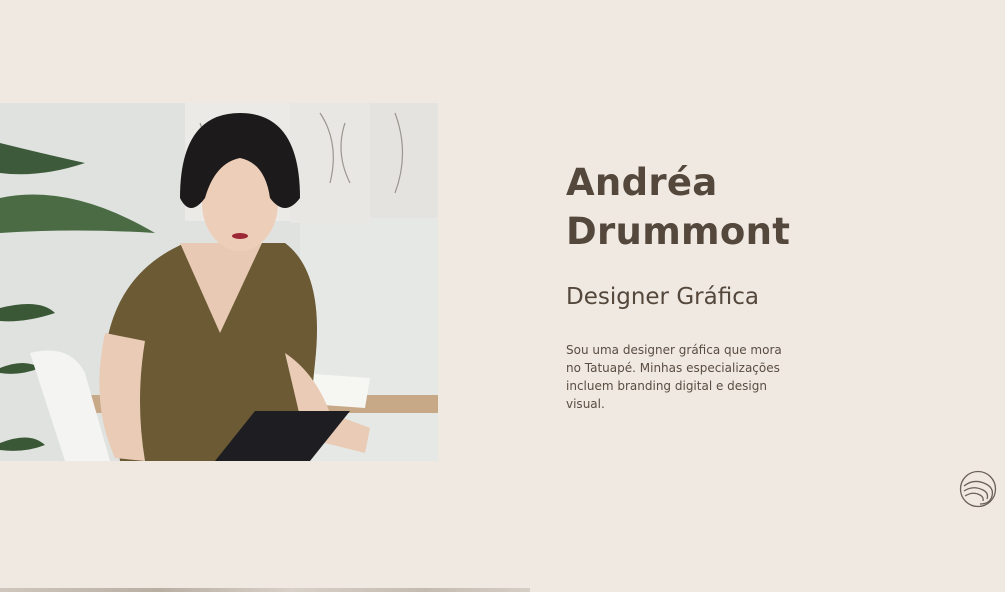 This screenshot has height=592, width=1005. I want to click on profile-role: Designer Gráfica, so click(662, 297).